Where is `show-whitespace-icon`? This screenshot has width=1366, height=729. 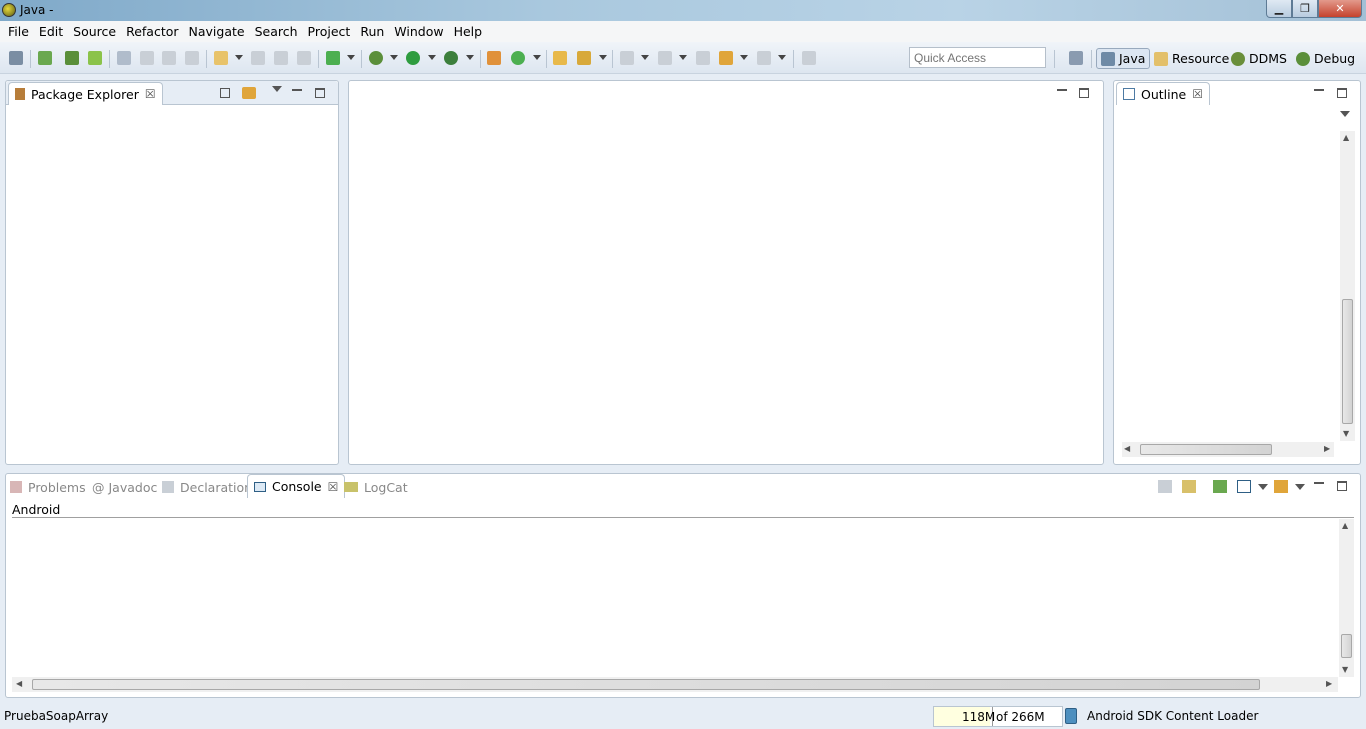 show-whitespace-icon is located at coordinates (192, 58).